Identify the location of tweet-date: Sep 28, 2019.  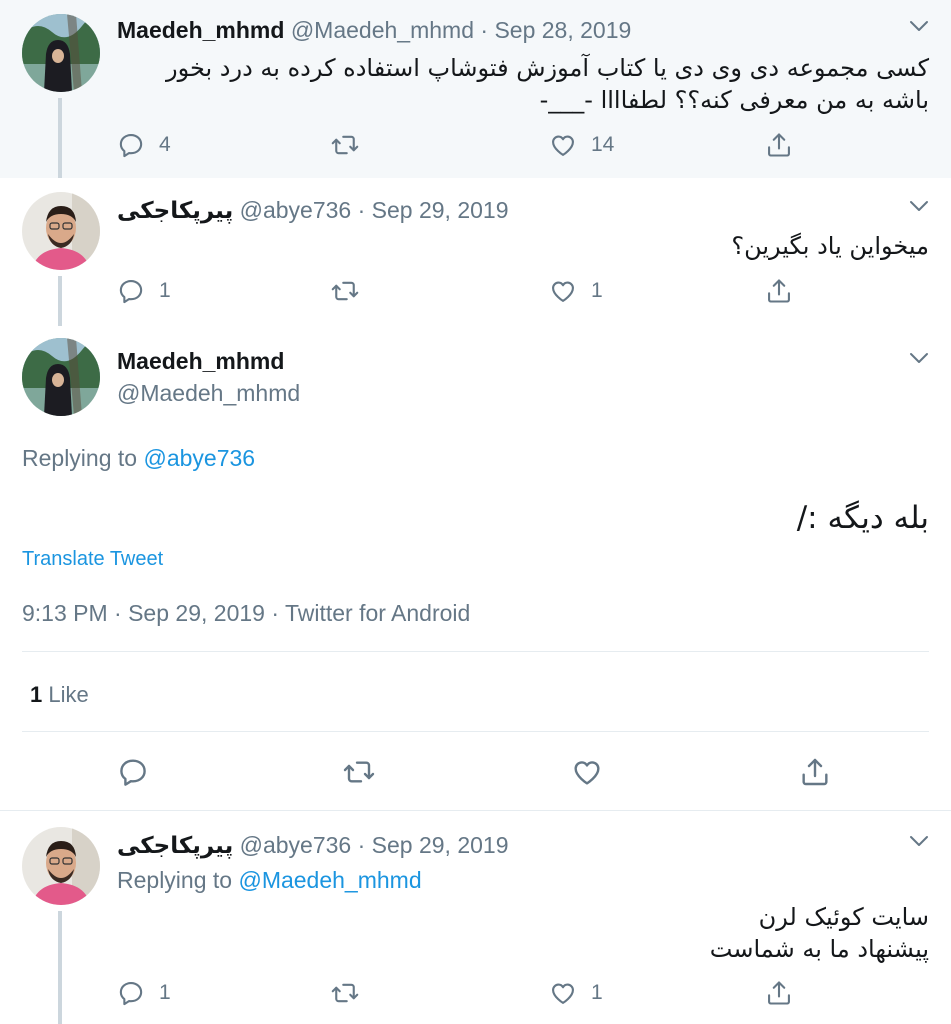
(562, 30).